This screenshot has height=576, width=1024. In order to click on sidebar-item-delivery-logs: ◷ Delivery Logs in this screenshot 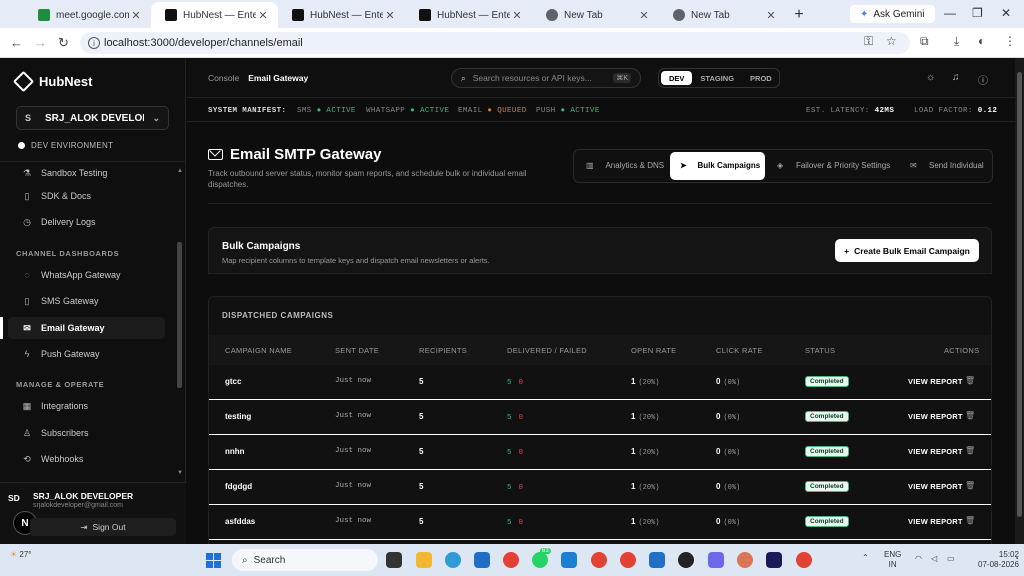, I will do `click(86, 222)`.